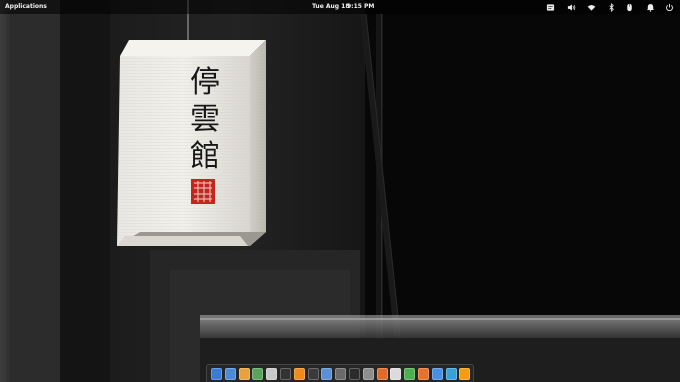 The width and height of the screenshot is (680, 382). I want to click on folder-icon, so click(327, 374).